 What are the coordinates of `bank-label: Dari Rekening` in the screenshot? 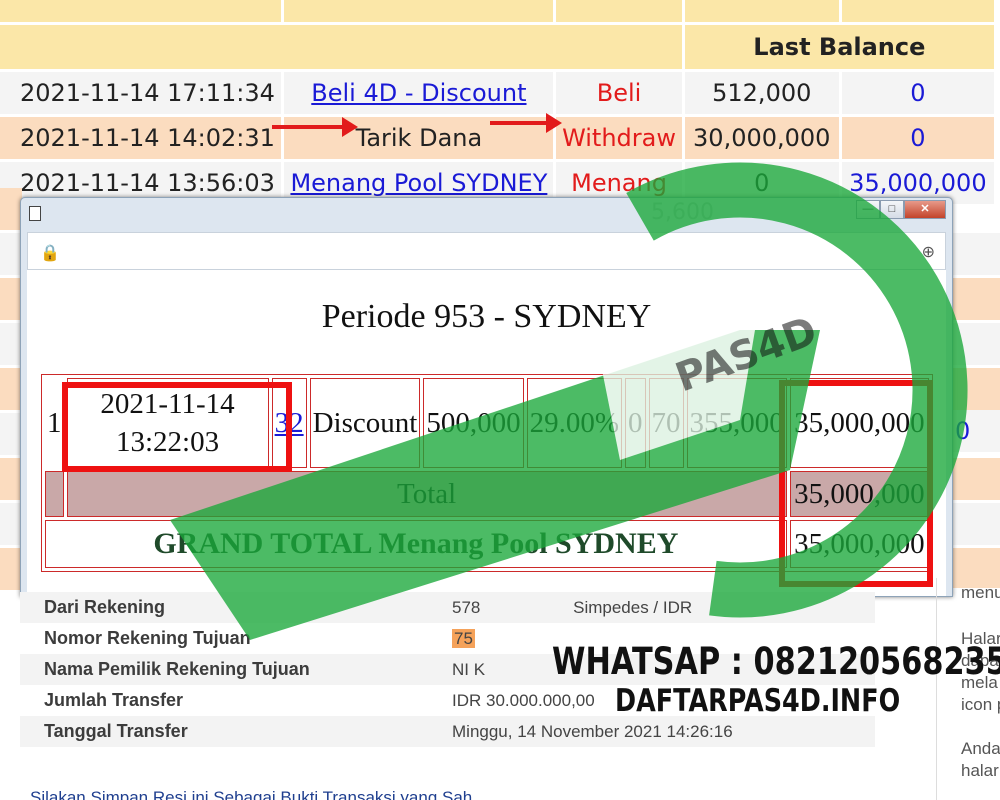 It's located at (105, 607).